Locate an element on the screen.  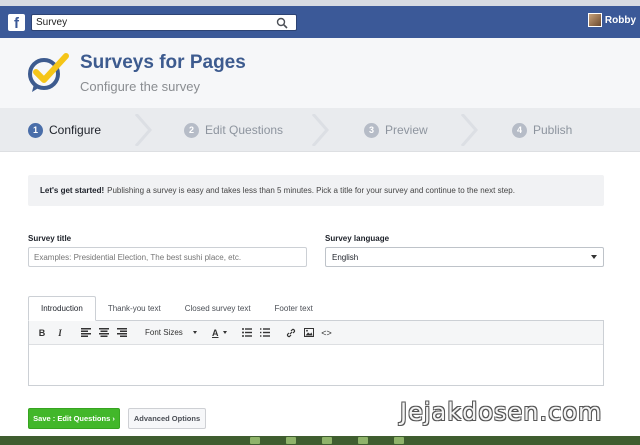
dropdown-caret-icon is located at coordinates (594, 257).